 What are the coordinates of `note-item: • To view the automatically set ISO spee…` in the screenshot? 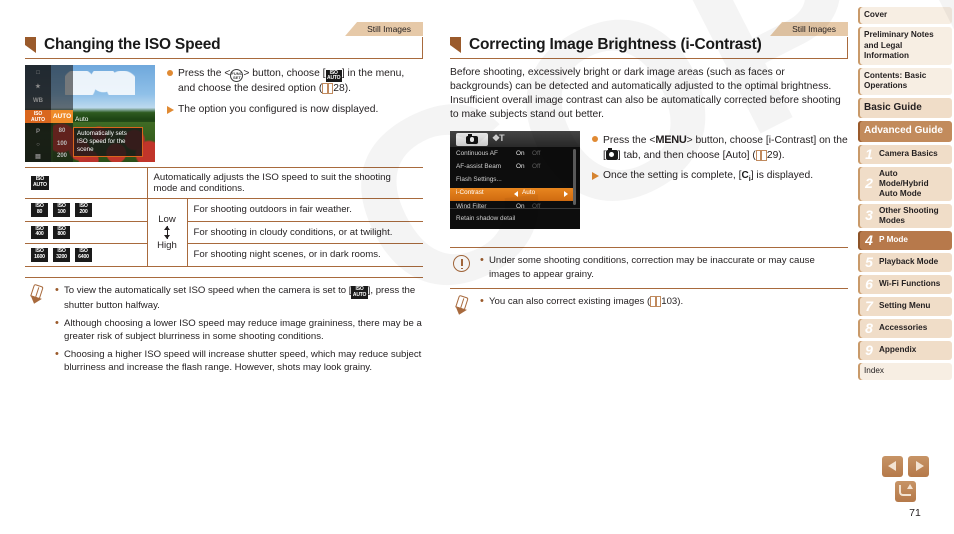 It's located at (239, 298).